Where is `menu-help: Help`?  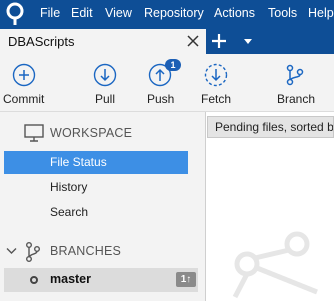
menu-help: Help is located at coordinates (321, 13).